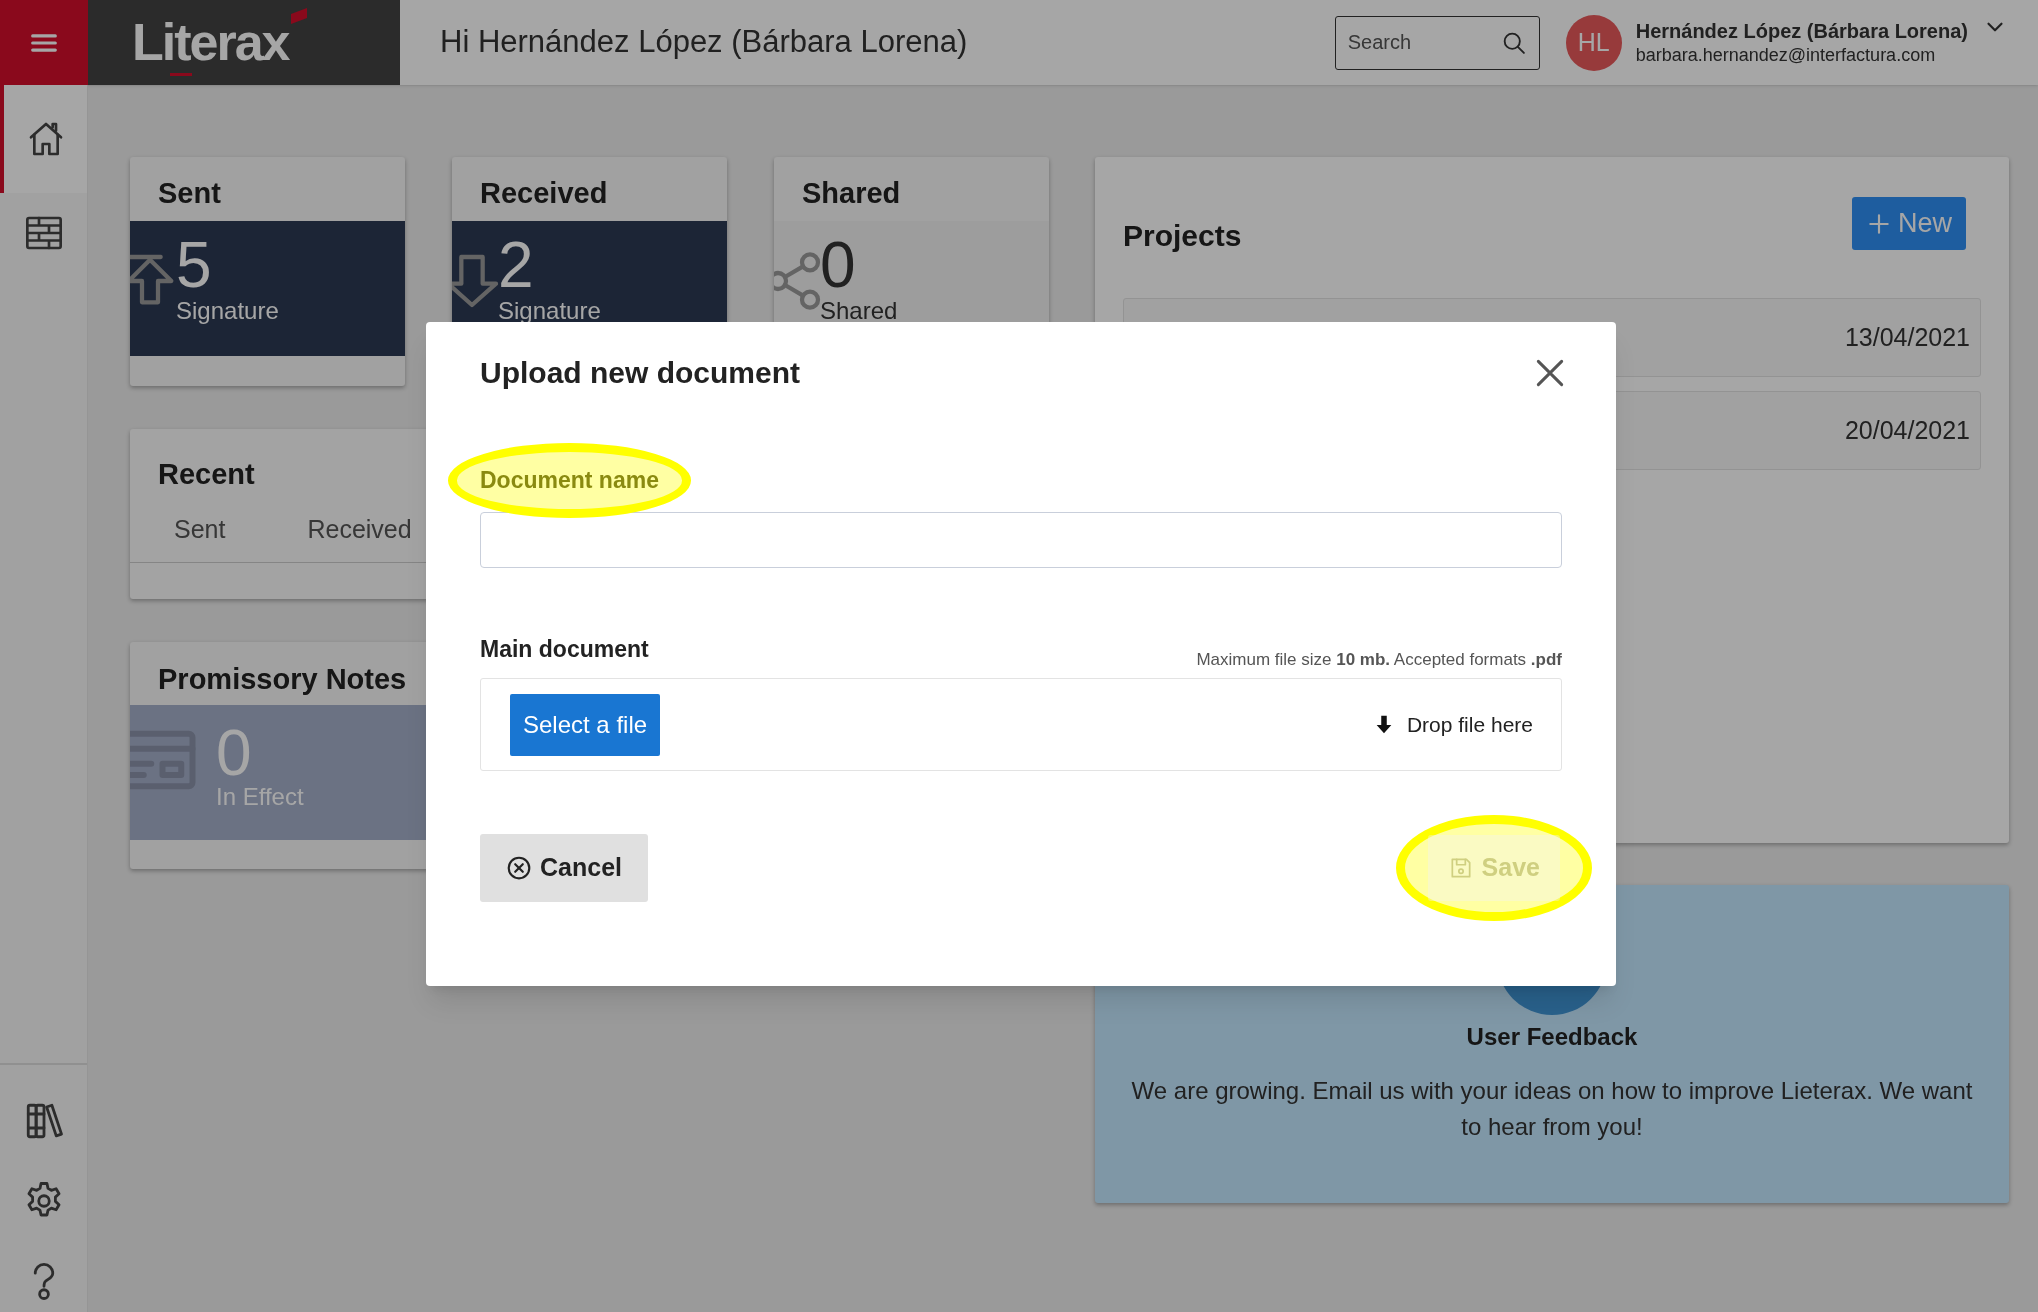 Image resolution: width=2038 pixels, height=1312 pixels. Describe the element at coordinates (1437, 42) in the screenshot. I see `search-field: Search` at that location.